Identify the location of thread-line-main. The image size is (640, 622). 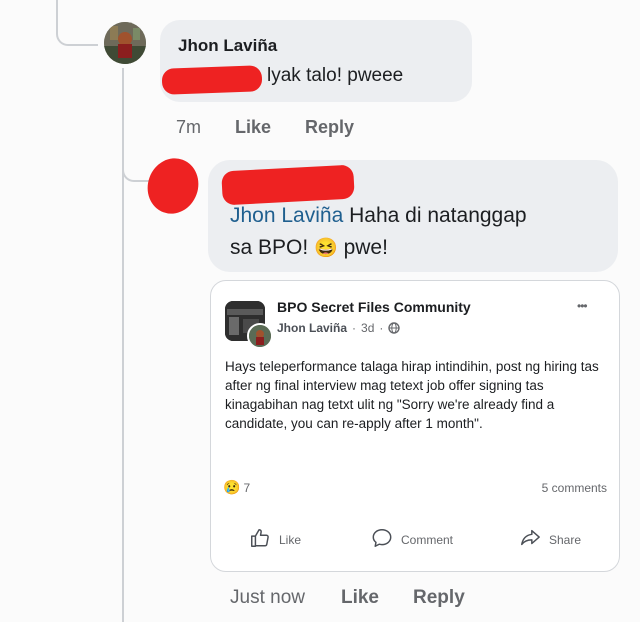
(123, 345).